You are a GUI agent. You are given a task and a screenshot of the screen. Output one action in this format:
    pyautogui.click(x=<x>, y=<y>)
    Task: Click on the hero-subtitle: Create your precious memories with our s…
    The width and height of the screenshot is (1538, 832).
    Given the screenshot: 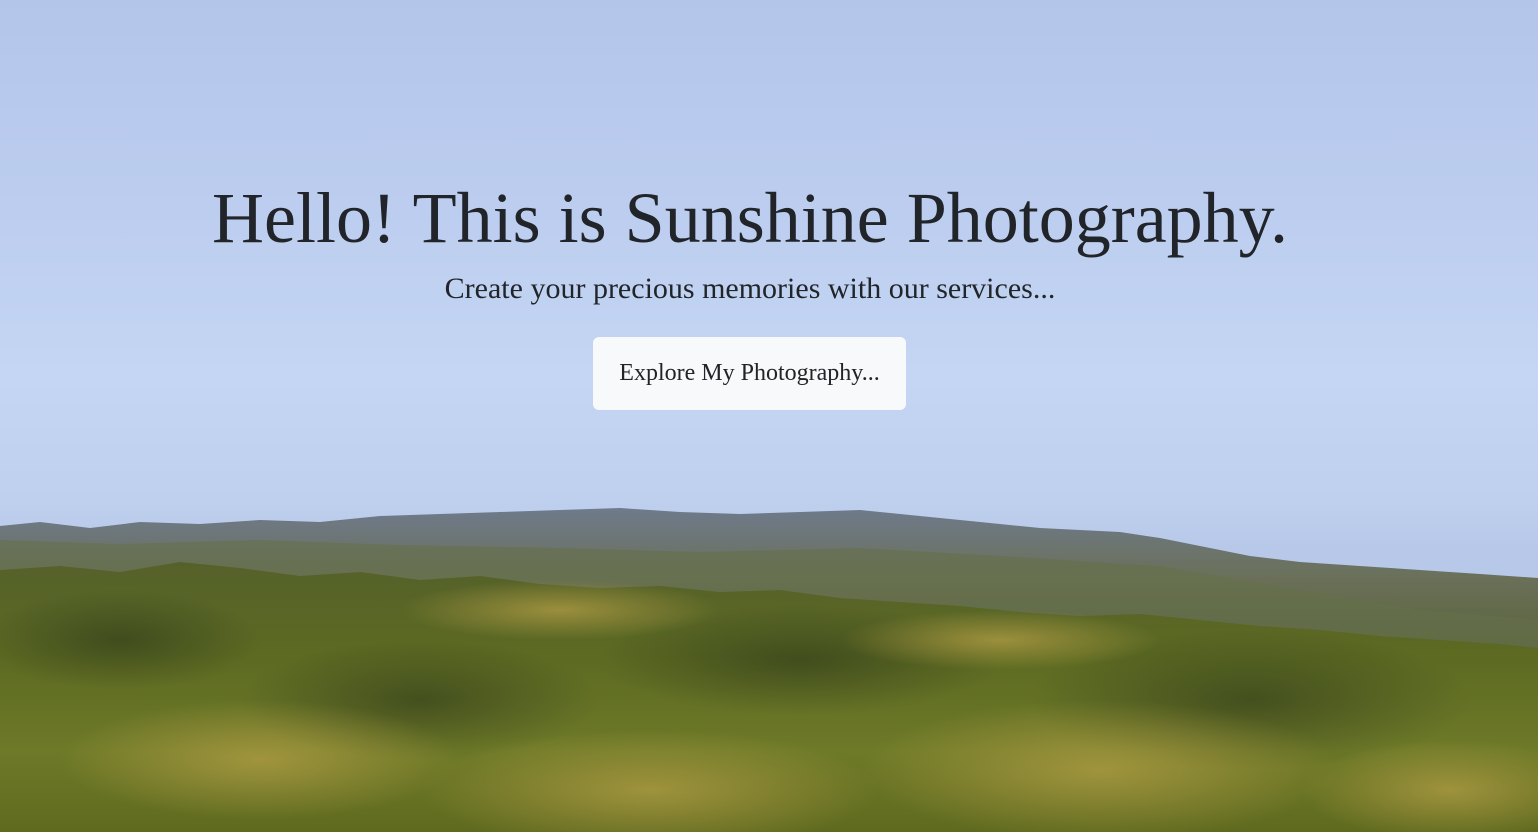 What is the action you would take?
    pyautogui.click(x=750, y=288)
    